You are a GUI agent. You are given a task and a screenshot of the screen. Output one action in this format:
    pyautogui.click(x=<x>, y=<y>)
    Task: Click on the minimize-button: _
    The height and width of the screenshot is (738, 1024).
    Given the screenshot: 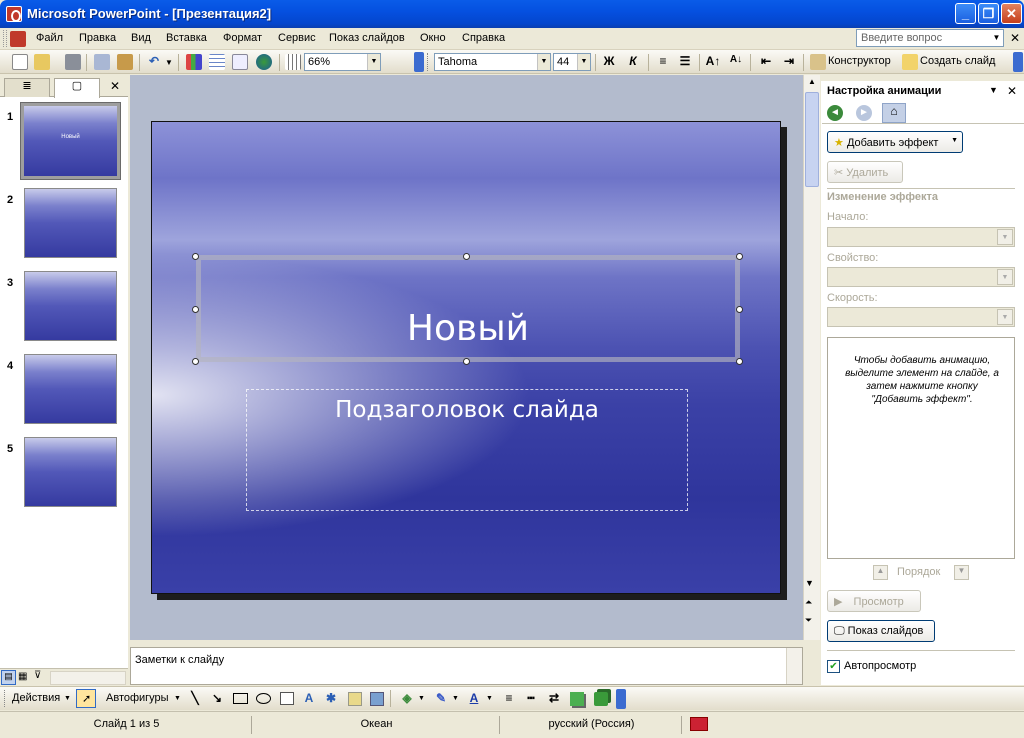 What is the action you would take?
    pyautogui.click(x=965, y=13)
    